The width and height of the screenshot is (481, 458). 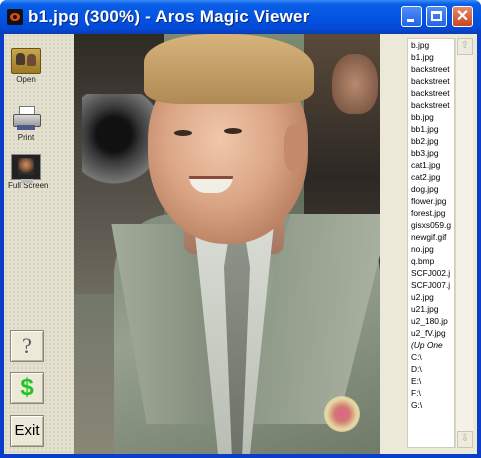 What do you see at coordinates (411, 16) in the screenshot?
I see `minimize-button` at bounding box center [411, 16].